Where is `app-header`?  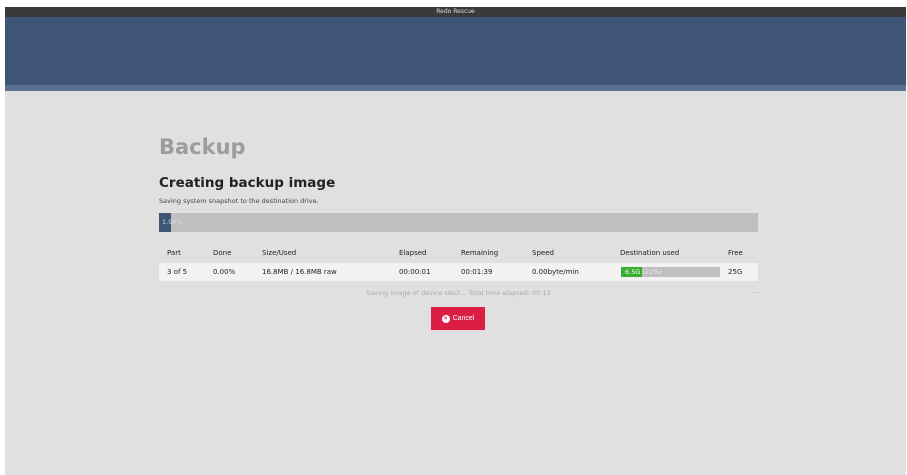
app-header is located at coordinates (455, 51).